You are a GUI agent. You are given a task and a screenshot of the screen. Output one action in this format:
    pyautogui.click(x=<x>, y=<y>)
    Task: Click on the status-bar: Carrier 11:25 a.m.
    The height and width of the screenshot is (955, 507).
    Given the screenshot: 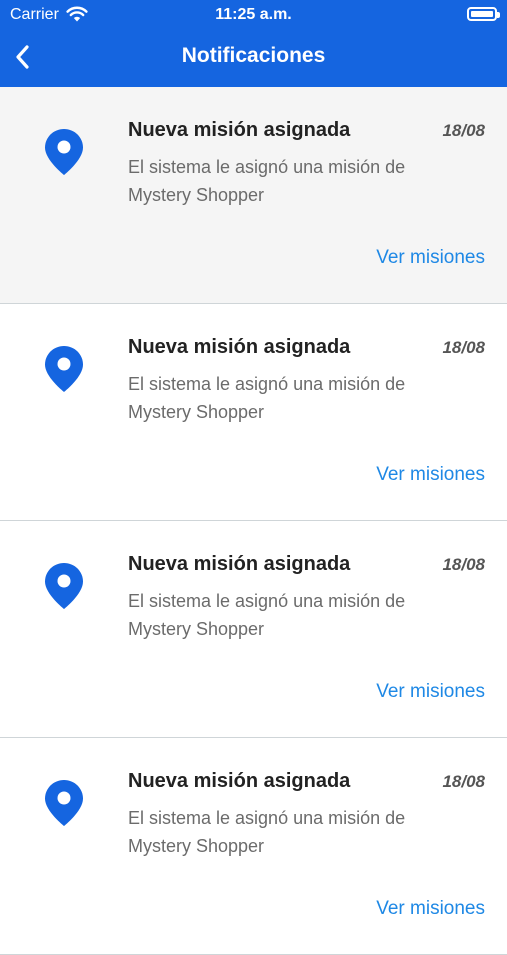 What is the action you would take?
    pyautogui.click(x=253, y=15)
    